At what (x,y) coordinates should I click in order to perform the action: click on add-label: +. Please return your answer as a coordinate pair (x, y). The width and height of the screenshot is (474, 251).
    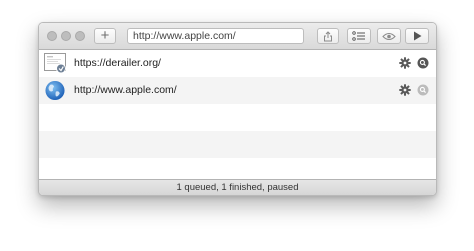
    Looking at the image, I should click on (105, 35).